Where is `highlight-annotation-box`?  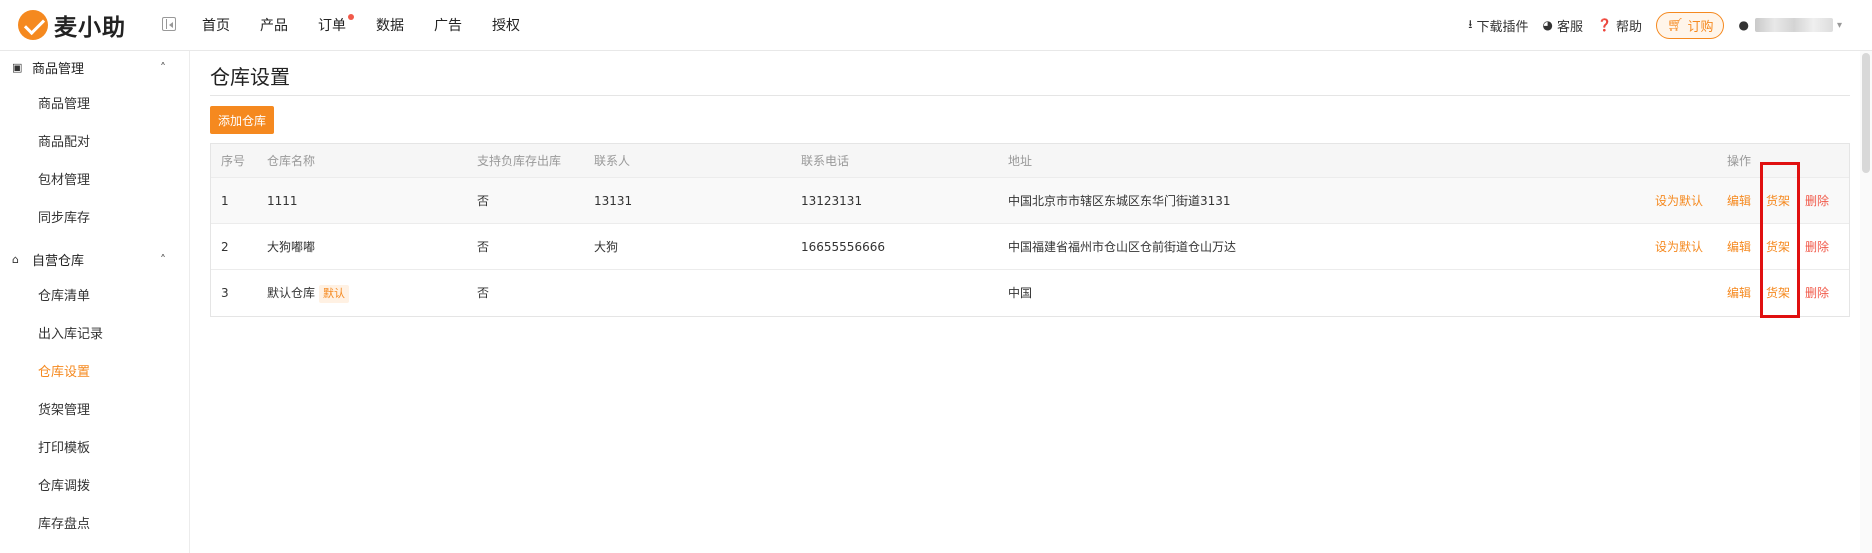
highlight-annotation-box is located at coordinates (1780, 240).